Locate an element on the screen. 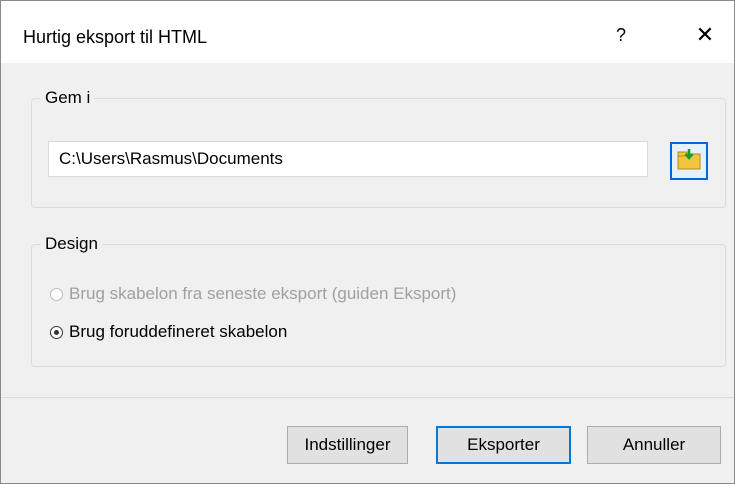  design-label: Design is located at coordinates (71, 244).